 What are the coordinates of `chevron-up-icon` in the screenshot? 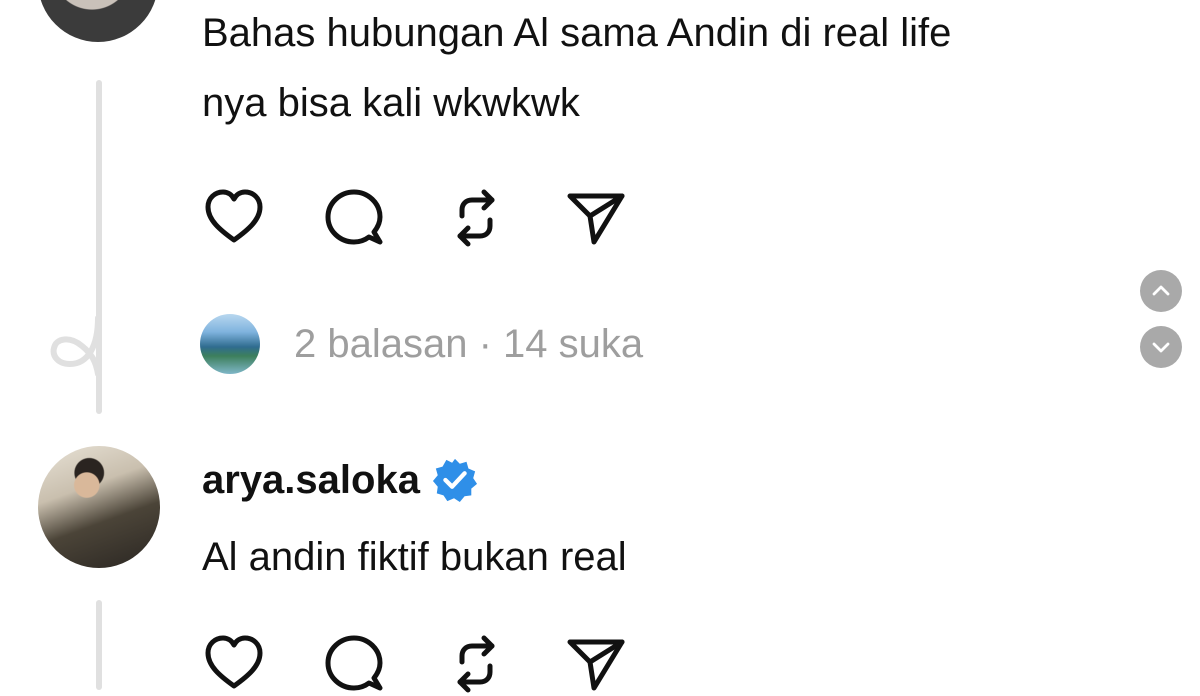 It's located at (1161, 290).